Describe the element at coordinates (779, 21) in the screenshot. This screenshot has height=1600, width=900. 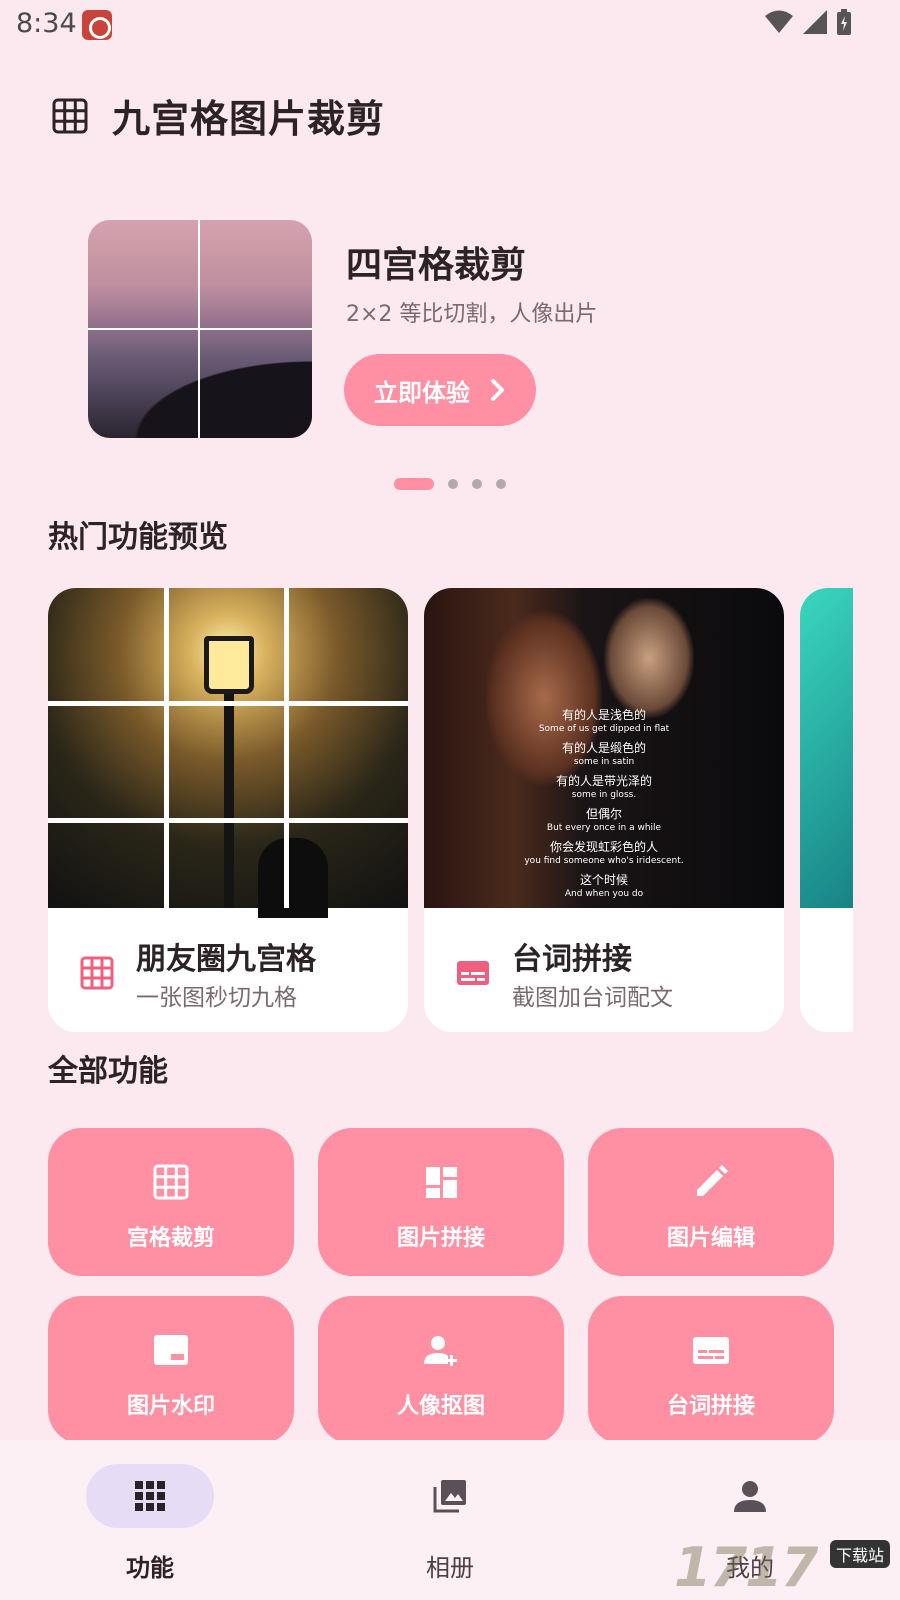
I see `wifi-icon` at that location.